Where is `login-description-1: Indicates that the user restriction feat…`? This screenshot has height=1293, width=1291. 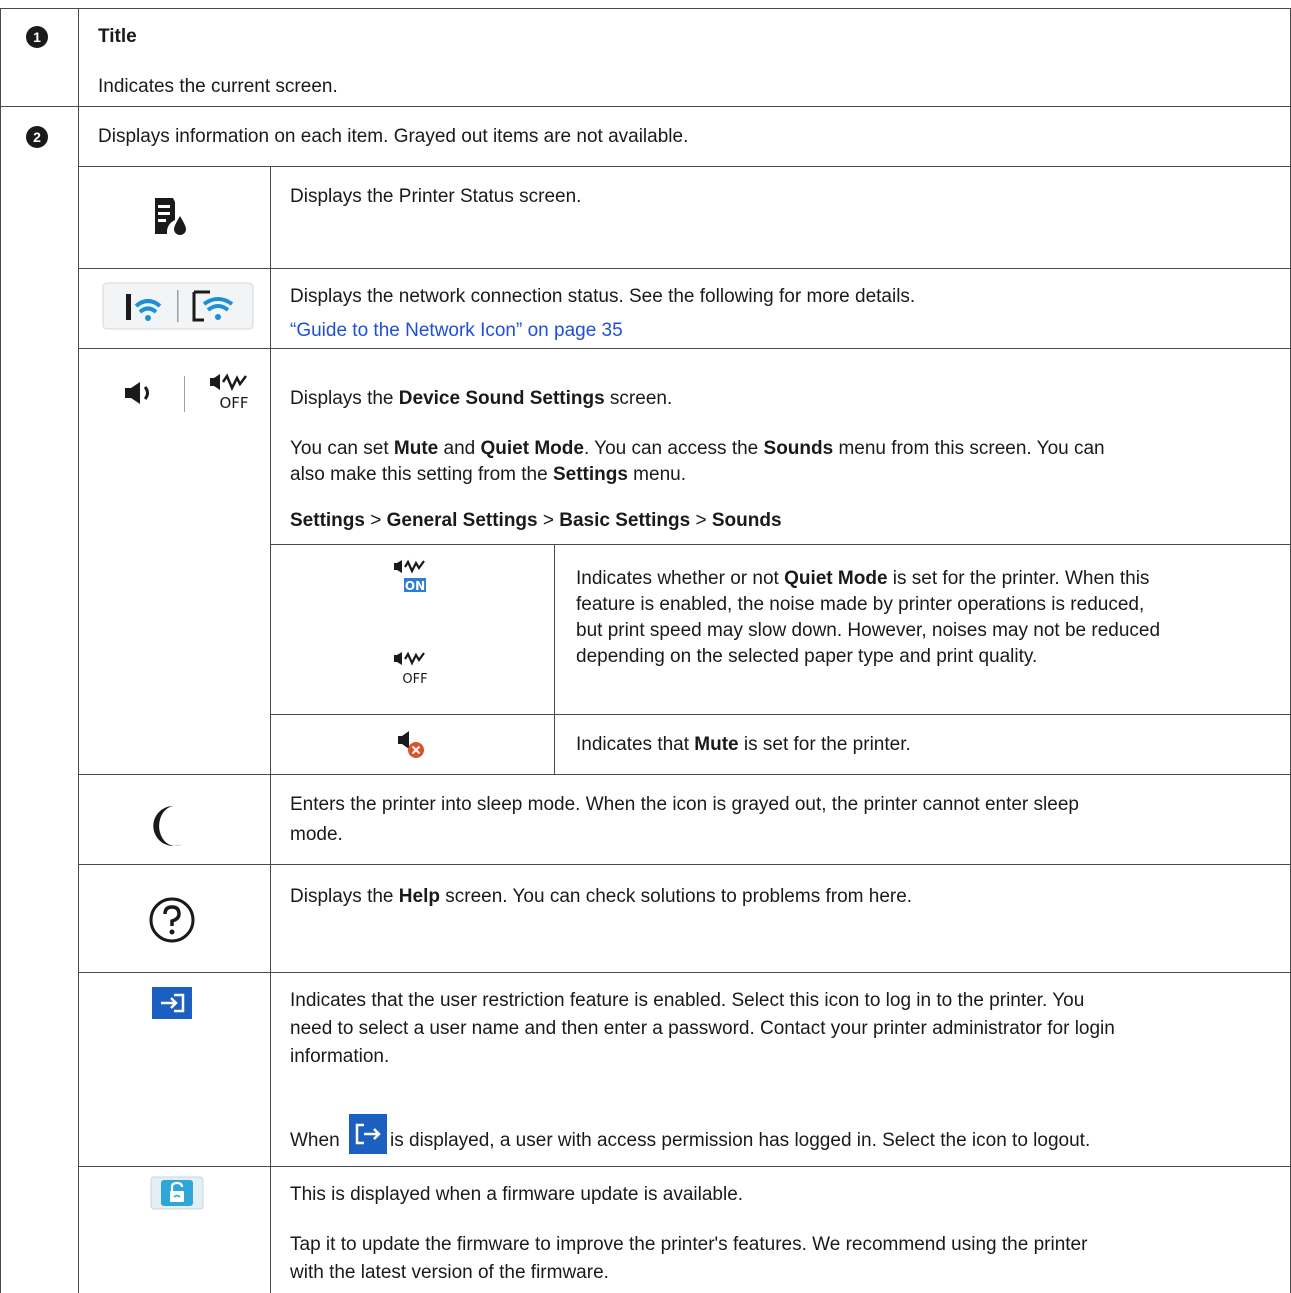 login-description-1: Indicates that the user restriction feat… is located at coordinates (687, 1000).